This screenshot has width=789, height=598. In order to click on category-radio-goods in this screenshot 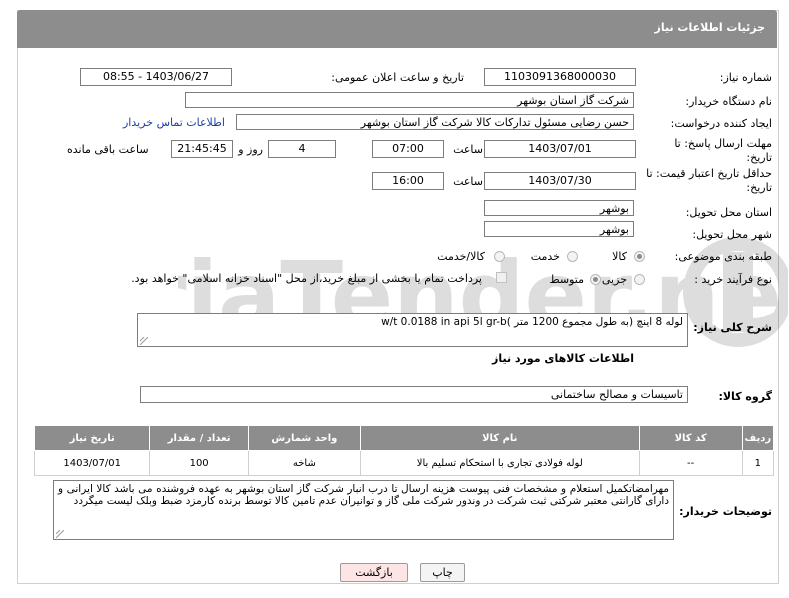, I will do `click(639, 256)`.